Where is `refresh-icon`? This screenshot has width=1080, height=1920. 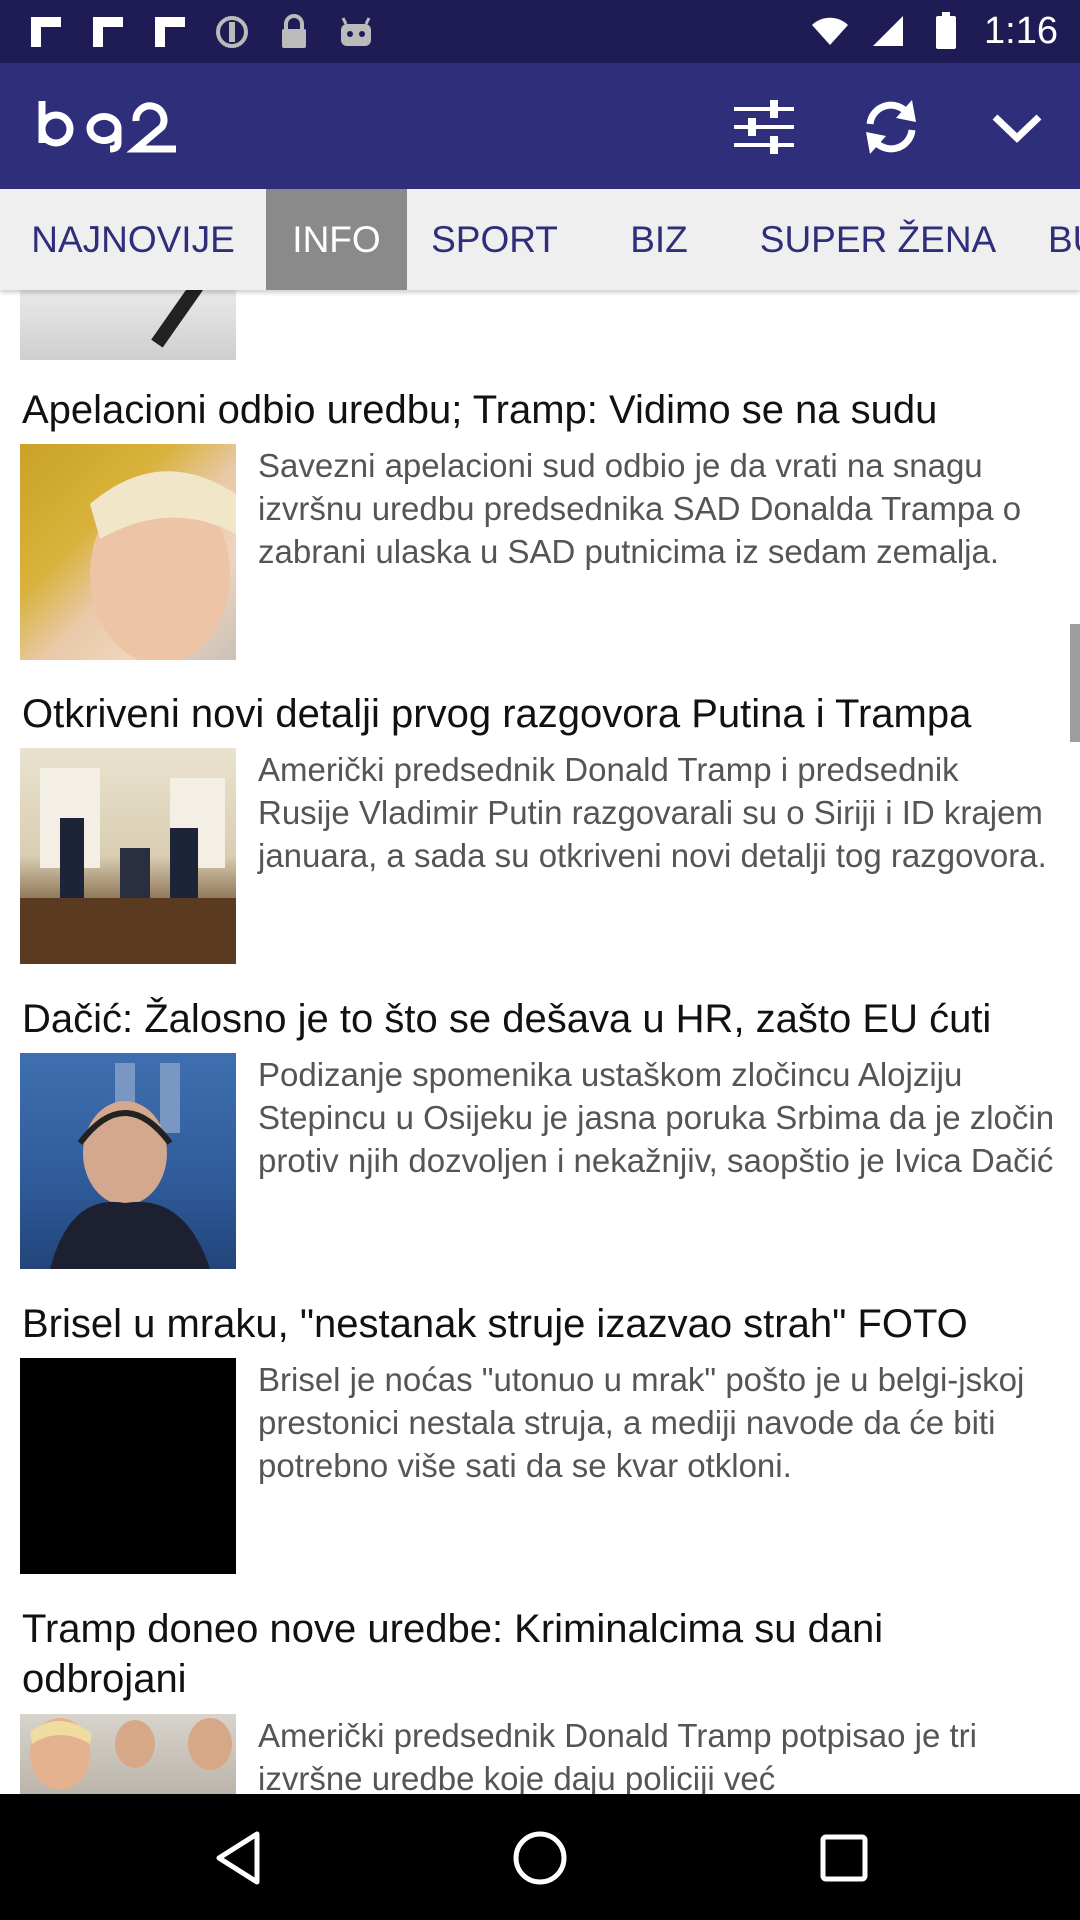 refresh-icon is located at coordinates (891, 127).